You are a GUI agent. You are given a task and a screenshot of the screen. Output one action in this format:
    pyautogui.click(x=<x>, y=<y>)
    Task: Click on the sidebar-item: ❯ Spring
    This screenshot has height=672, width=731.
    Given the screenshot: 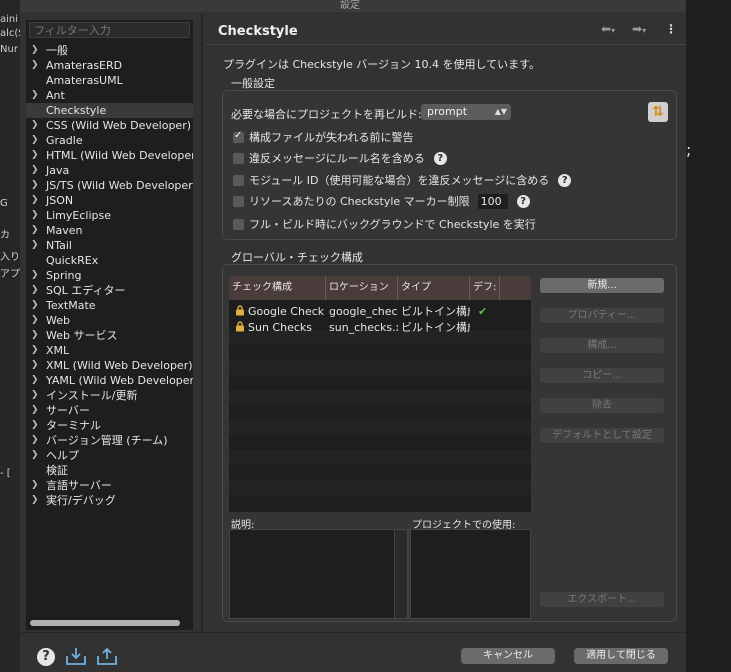 What is the action you would take?
    pyautogui.click(x=109, y=275)
    